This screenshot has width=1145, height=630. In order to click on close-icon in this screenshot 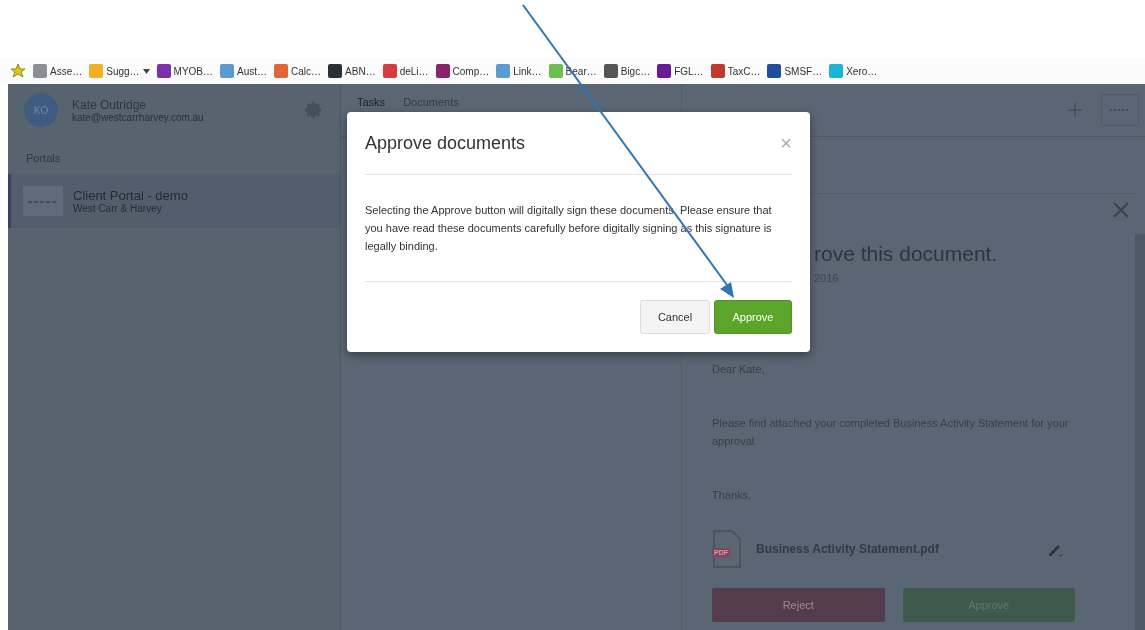, I will do `click(1121, 210)`.